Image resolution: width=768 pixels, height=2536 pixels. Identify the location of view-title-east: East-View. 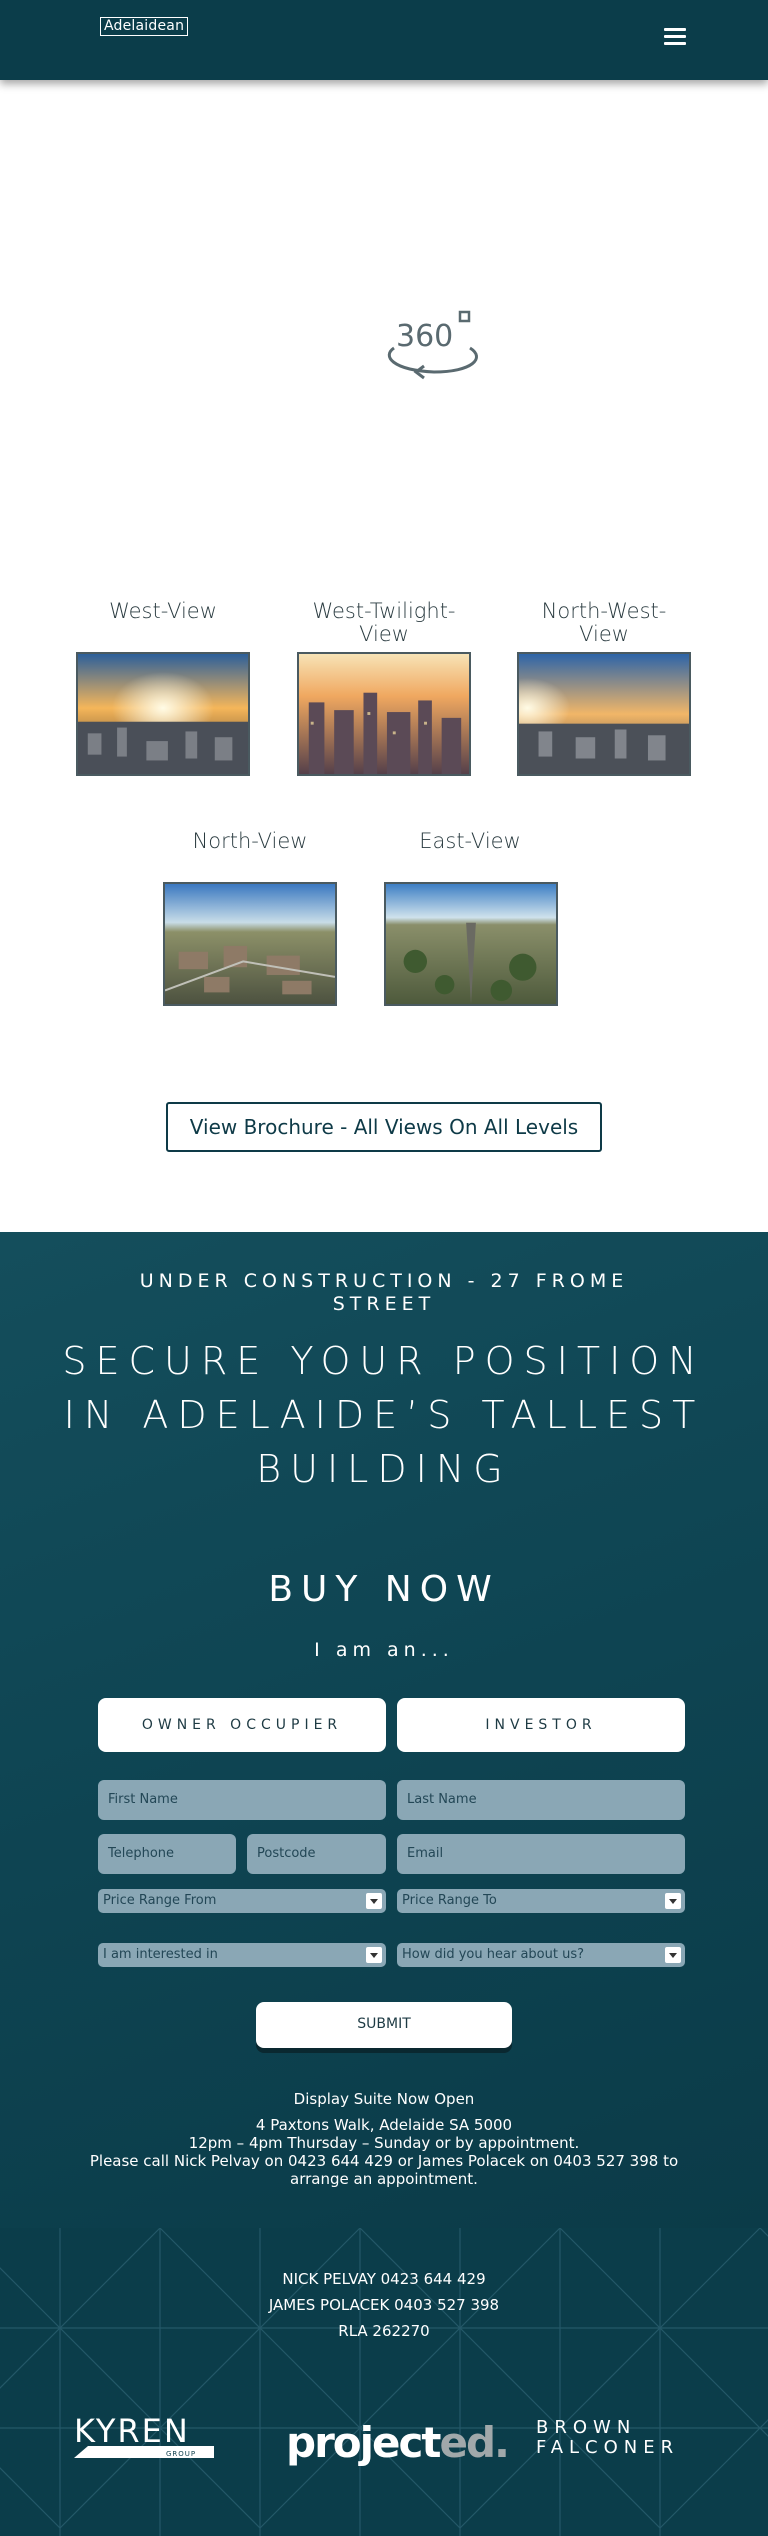
(470, 841).